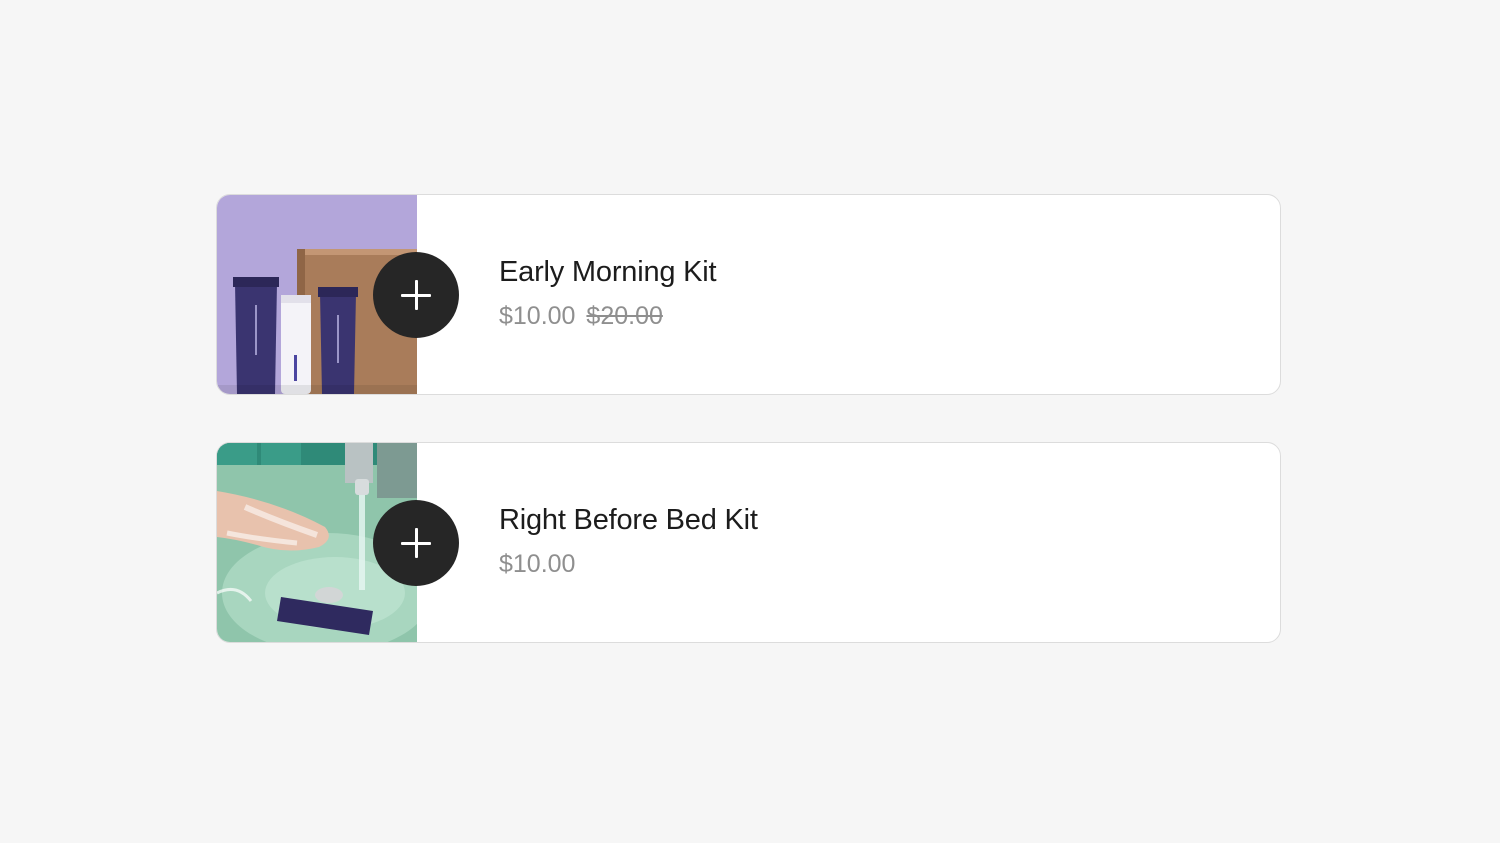 This screenshot has width=1500, height=843. I want to click on product-name: Early Morning Kit, so click(608, 272).